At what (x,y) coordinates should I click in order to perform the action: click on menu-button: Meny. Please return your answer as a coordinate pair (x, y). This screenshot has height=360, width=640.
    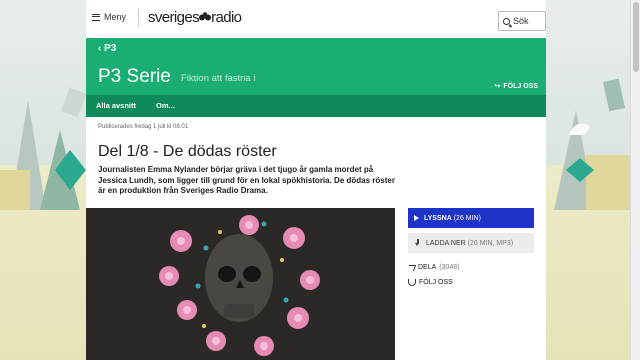
    Looking at the image, I should click on (109, 17).